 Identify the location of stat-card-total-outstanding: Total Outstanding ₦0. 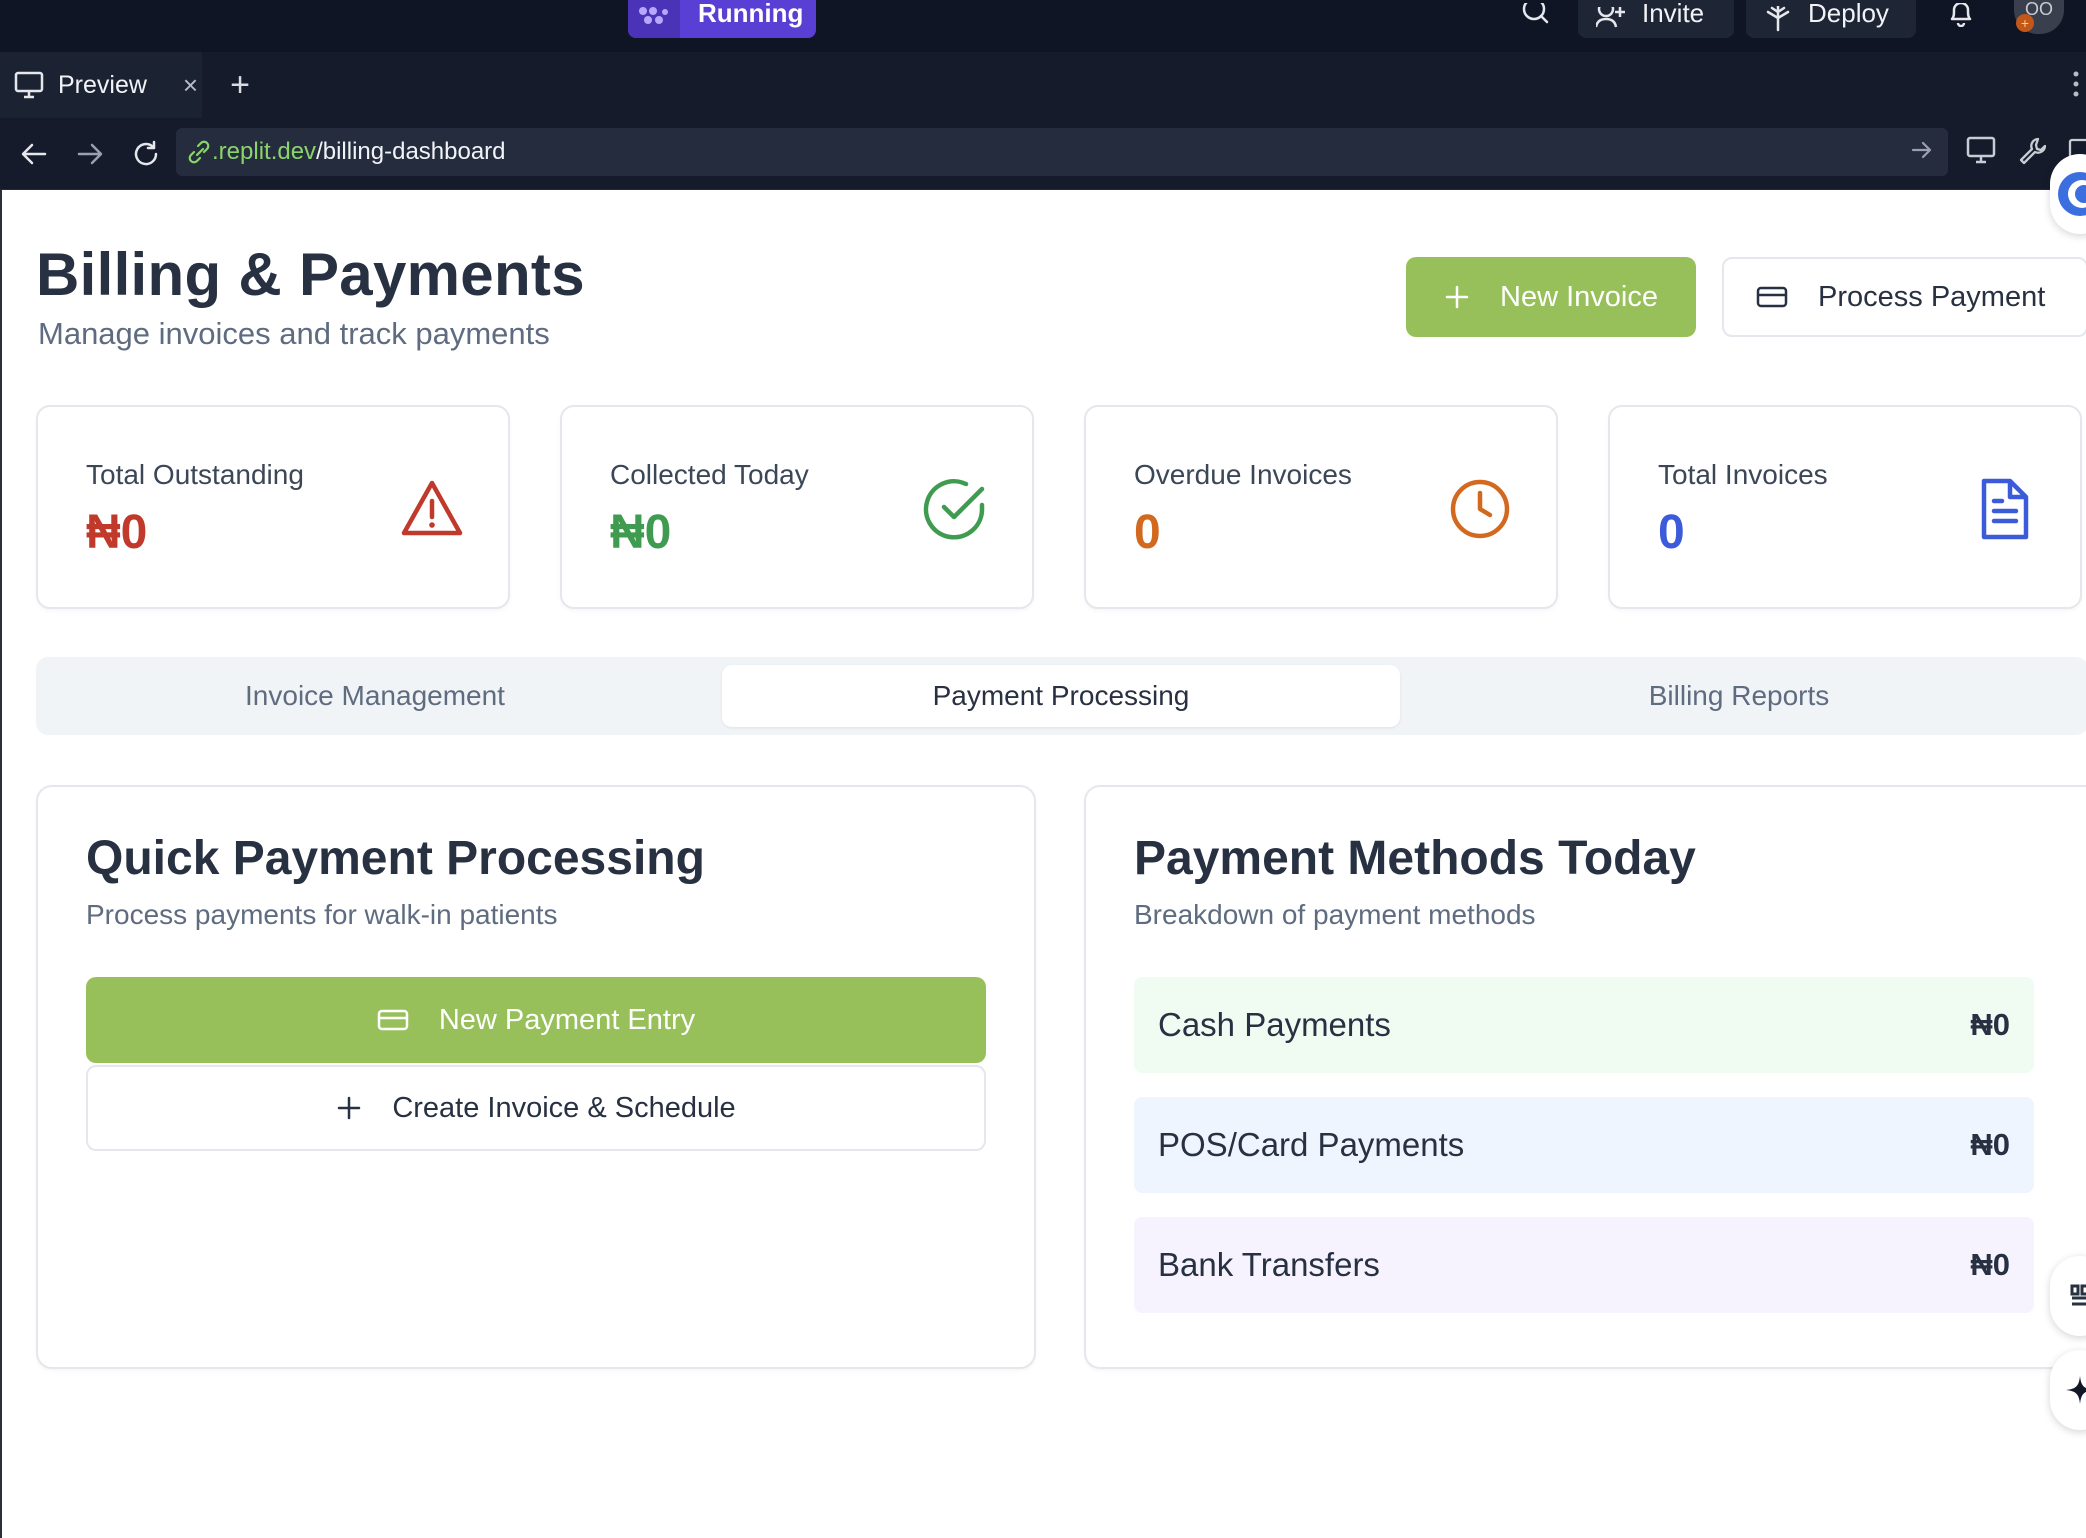
(273, 507).